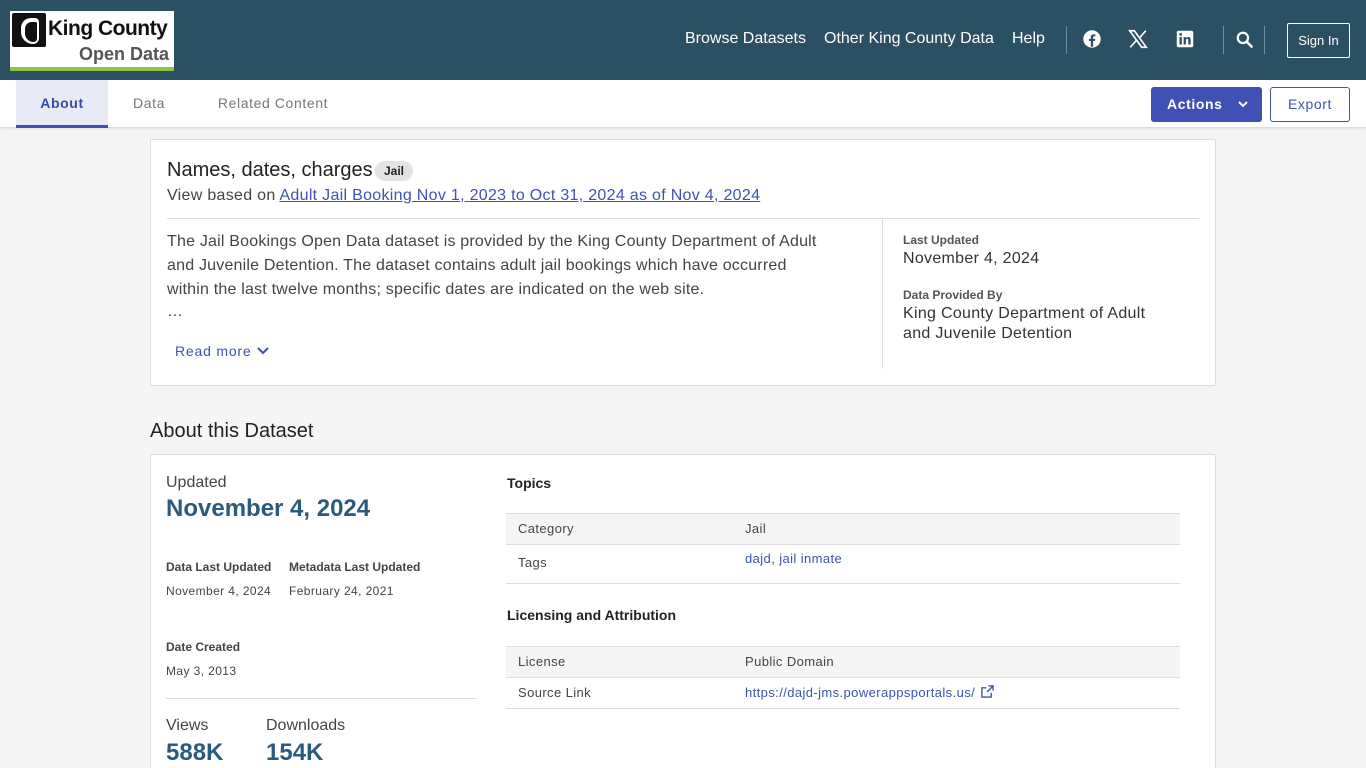 Image resolution: width=1366 pixels, height=768 pixels. I want to click on downloads-label: Downloads, so click(306, 725).